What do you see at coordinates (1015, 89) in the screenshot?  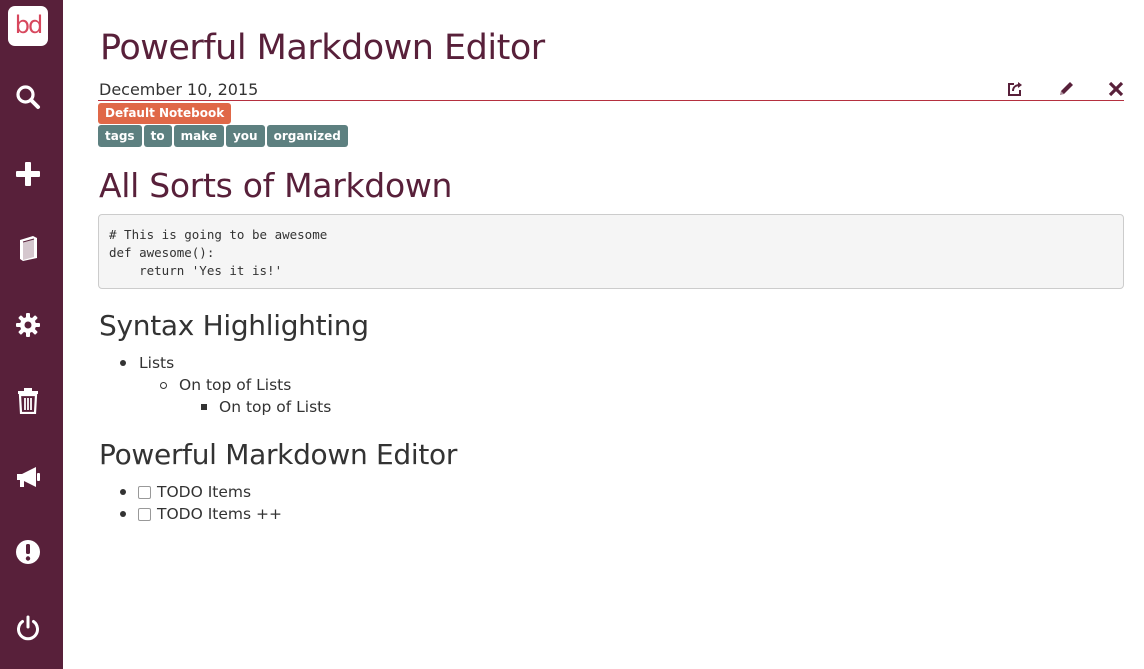 I see `share-icon` at bounding box center [1015, 89].